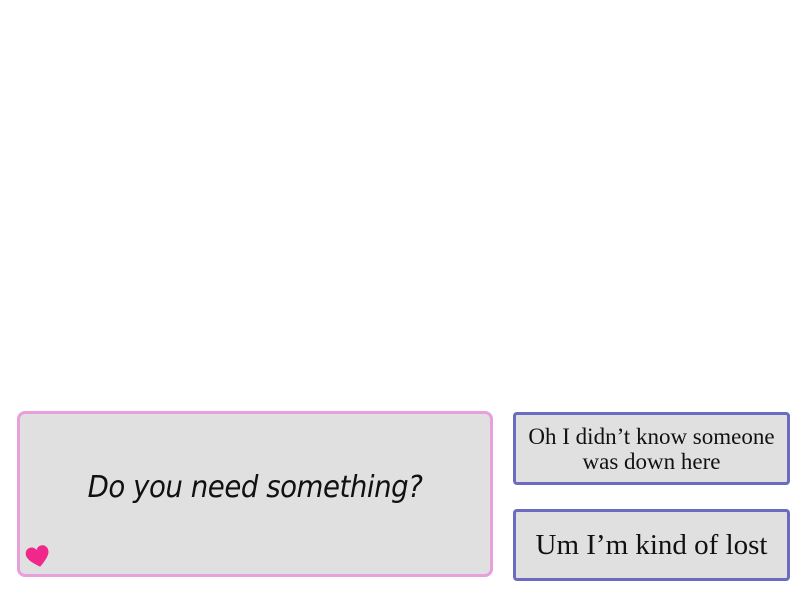 The image size is (800, 600). Describe the element at coordinates (37, 556) in the screenshot. I see `heart-icon` at that location.